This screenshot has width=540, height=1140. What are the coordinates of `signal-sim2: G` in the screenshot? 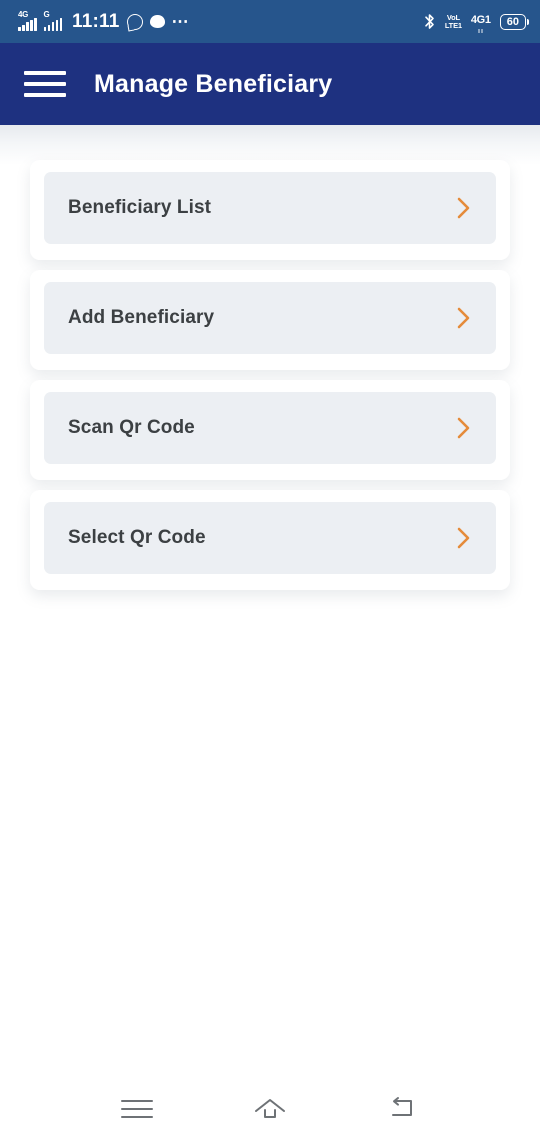 It's located at (52, 20).